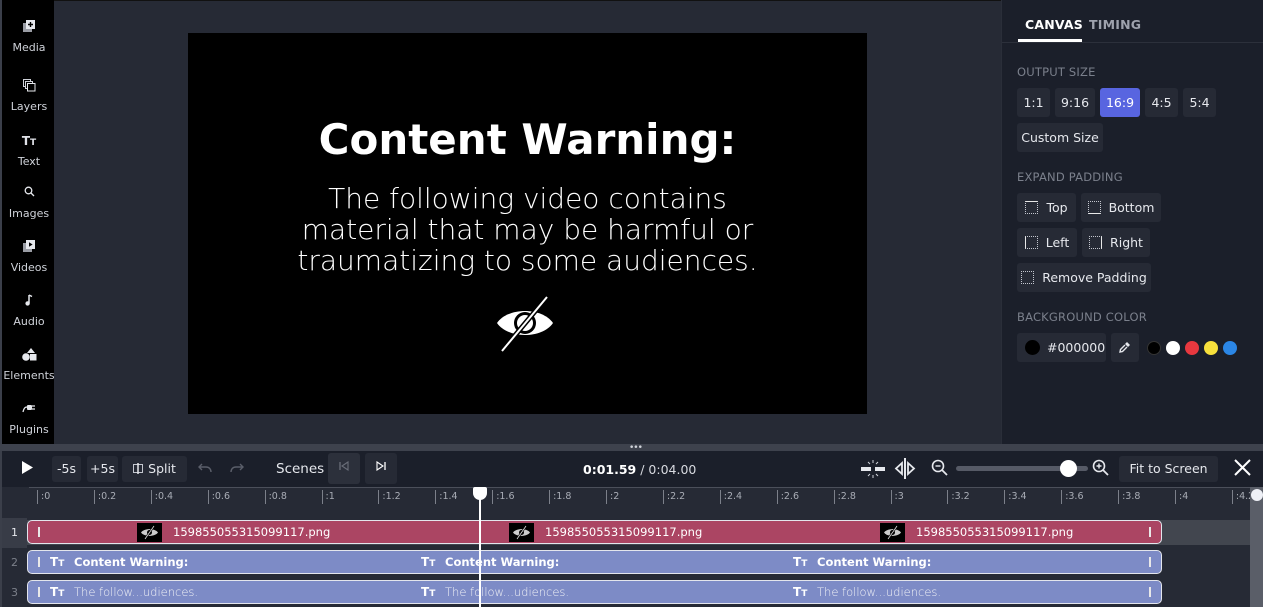 This screenshot has height=607, width=1263. Describe the element at coordinates (1230, 348) in the screenshot. I see `swatch-blue` at that location.